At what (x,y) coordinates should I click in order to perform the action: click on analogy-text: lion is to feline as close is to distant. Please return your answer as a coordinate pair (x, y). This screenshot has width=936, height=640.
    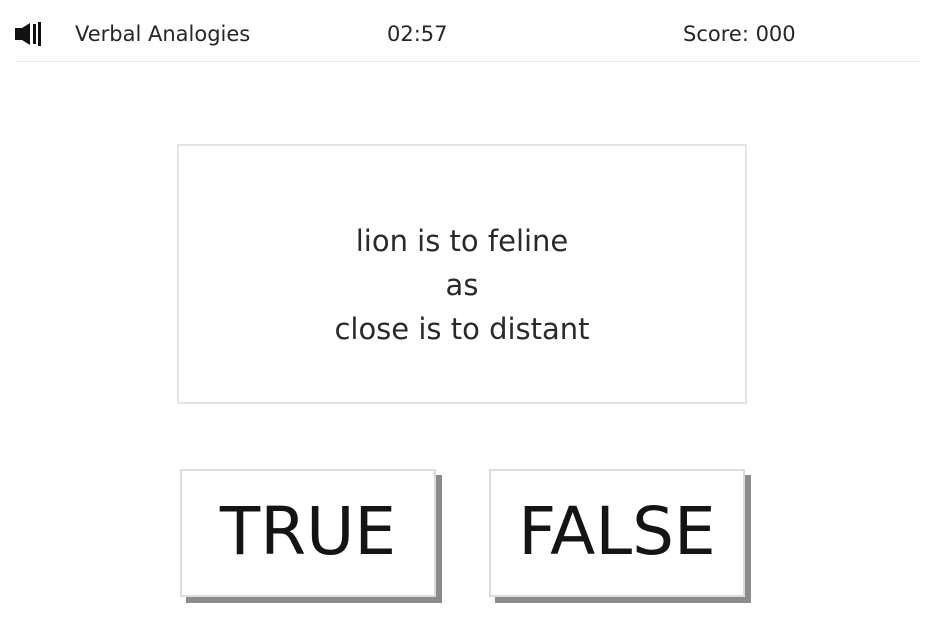
    Looking at the image, I should click on (462, 285).